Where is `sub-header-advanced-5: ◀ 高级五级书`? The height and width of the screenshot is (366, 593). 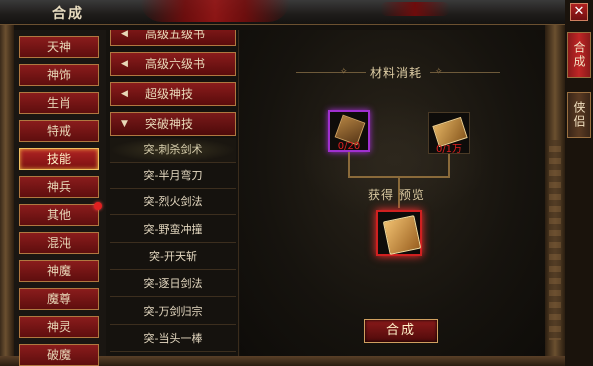
sub-header-advanced-5: ◀ 高级五级书 is located at coordinates (173, 38).